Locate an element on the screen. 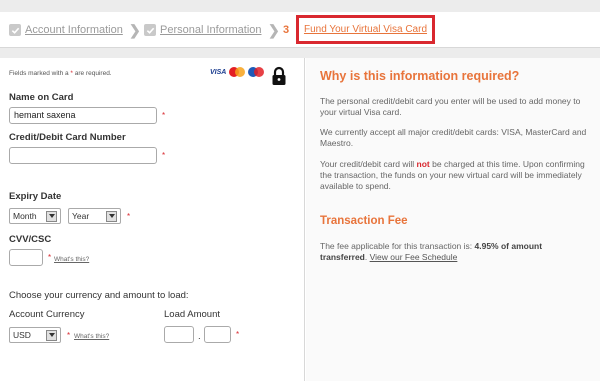  visa-logo: VISA is located at coordinates (218, 72).